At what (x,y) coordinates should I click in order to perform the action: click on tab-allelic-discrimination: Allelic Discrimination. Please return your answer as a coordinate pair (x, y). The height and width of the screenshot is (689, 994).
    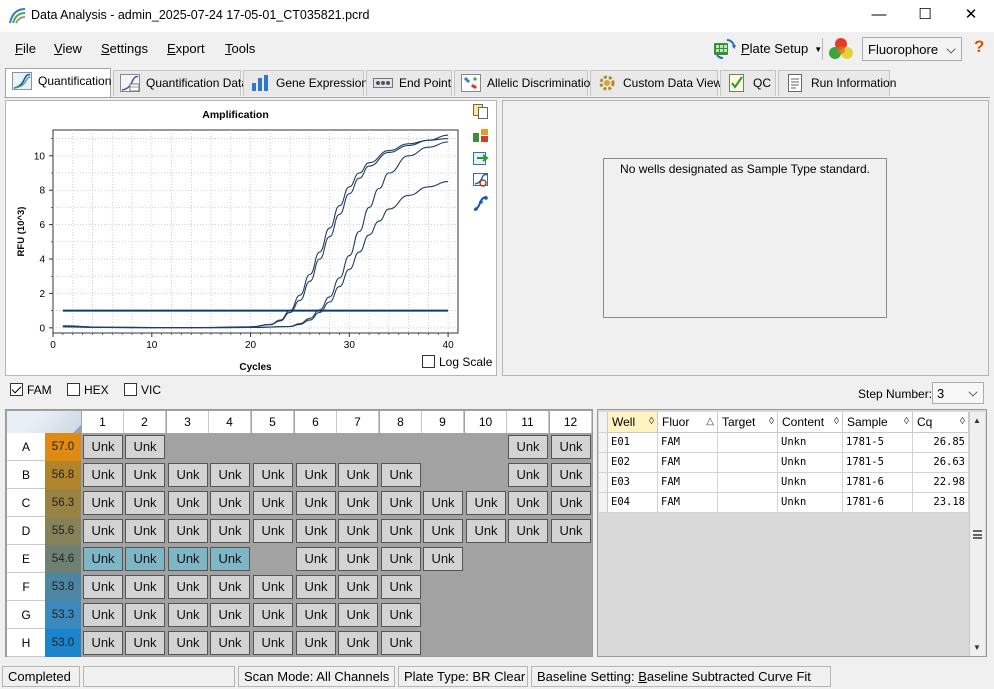
    Looking at the image, I should click on (525, 83).